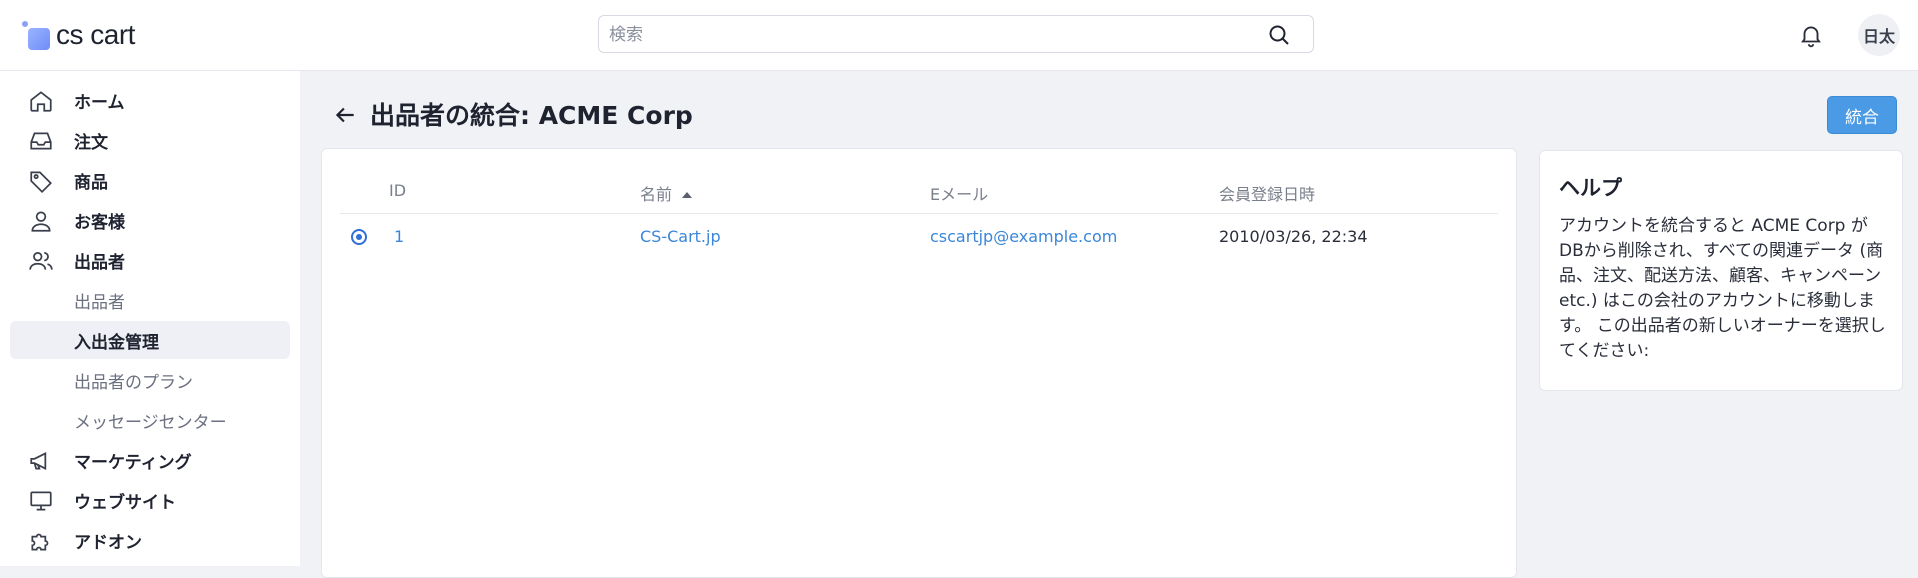 This screenshot has height=578, width=1918. What do you see at coordinates (680, 236) in the screenshot?
I see `row-name-link: CS-Cart.jp` at bounding box center [680, 236].